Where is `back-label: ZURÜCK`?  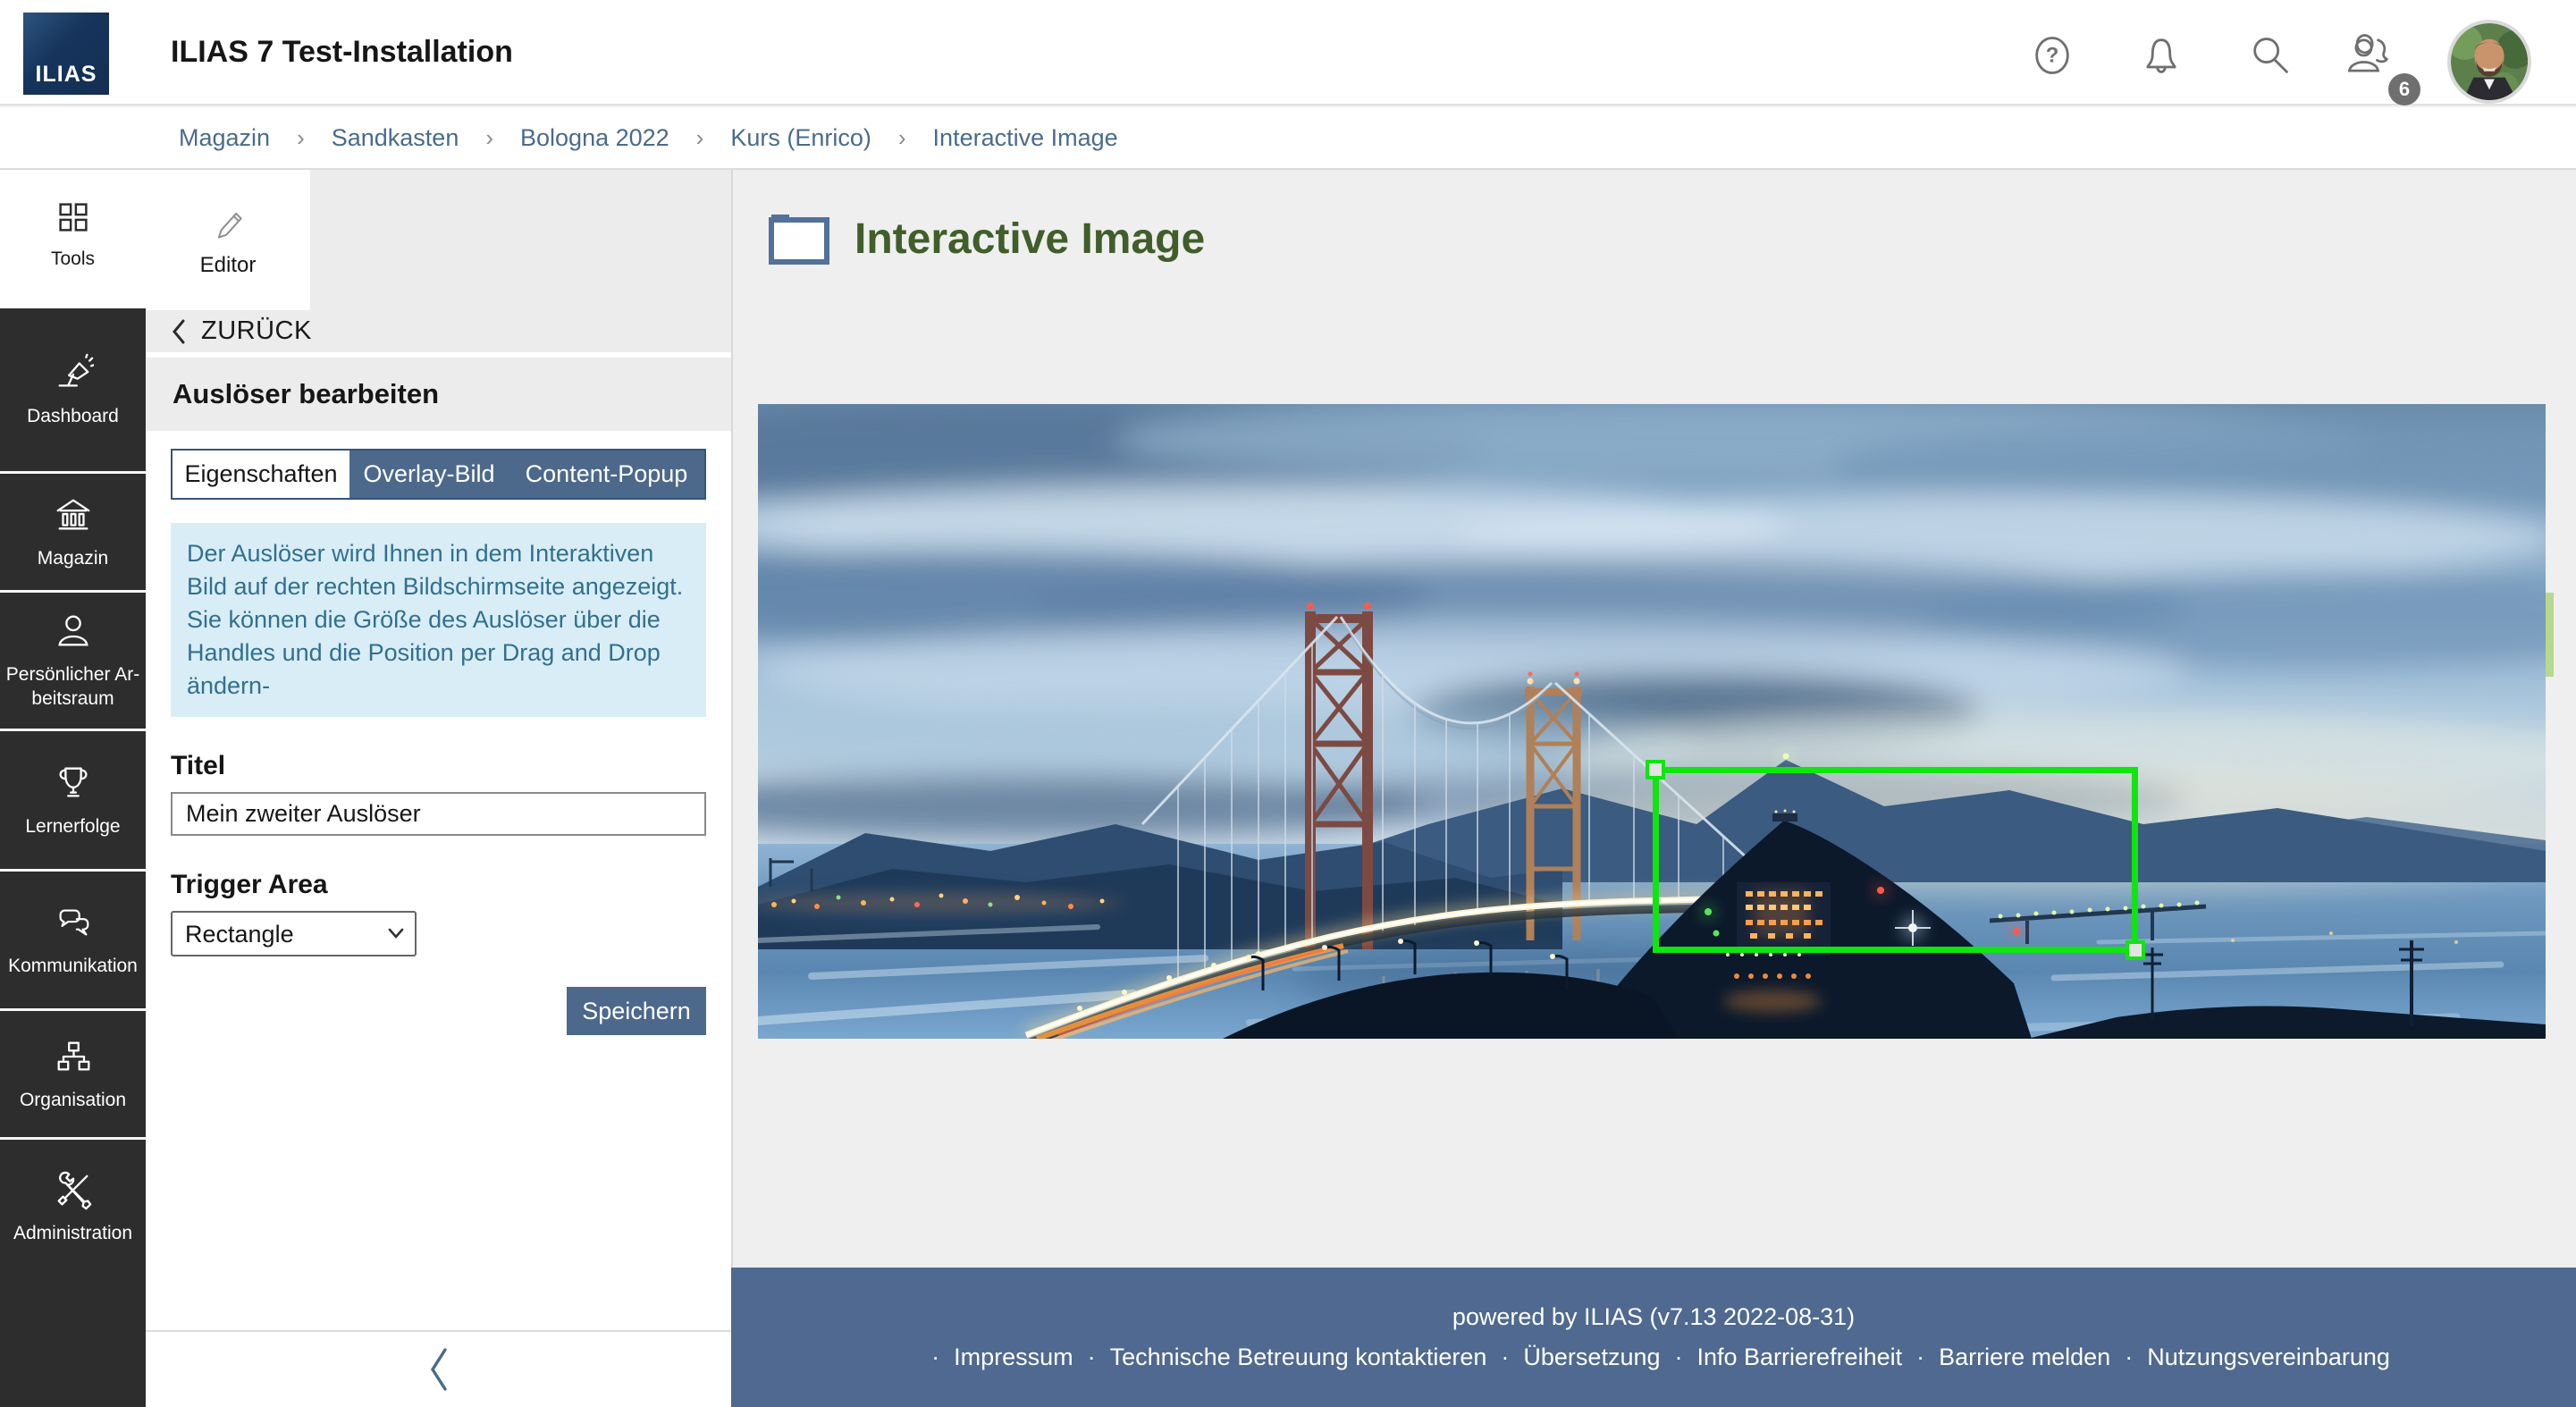 back-label: ZURÜCK is located at coordinates (257, 330).